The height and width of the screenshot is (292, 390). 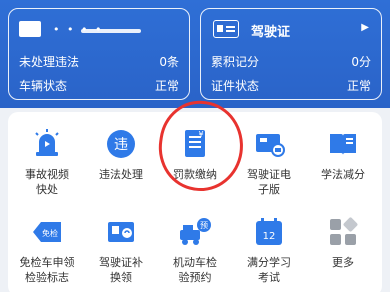 What do you see at coordinates (121, 250) in the screenshot?
I see `service-license-renew: 驾驶证补 换领` at bounding box center [121, 250].